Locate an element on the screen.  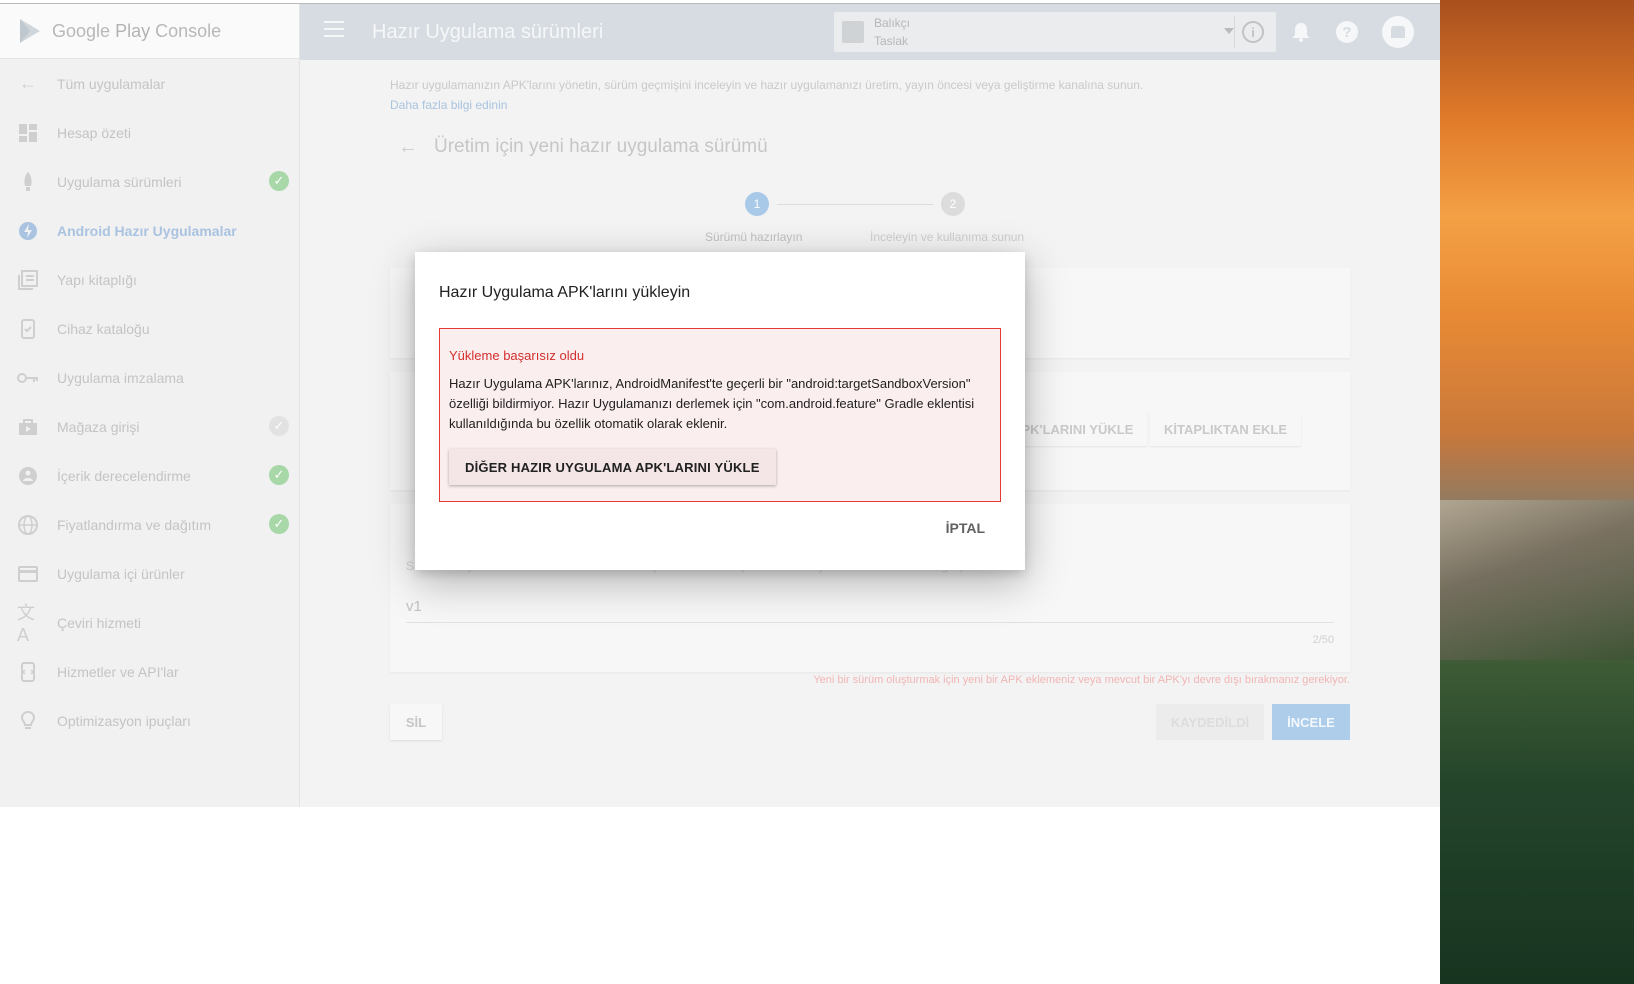
sidebar-item-app-signing: Uygulama imzalama is located at coordinates (149, 377).